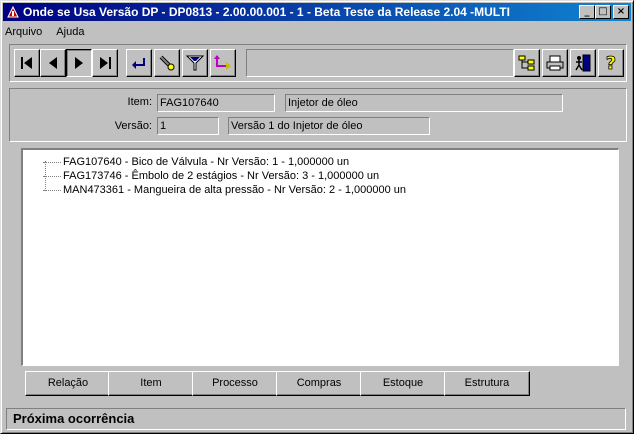 This screenshot has width=634, height=434. I want to click on search-button, so click(167, 63).